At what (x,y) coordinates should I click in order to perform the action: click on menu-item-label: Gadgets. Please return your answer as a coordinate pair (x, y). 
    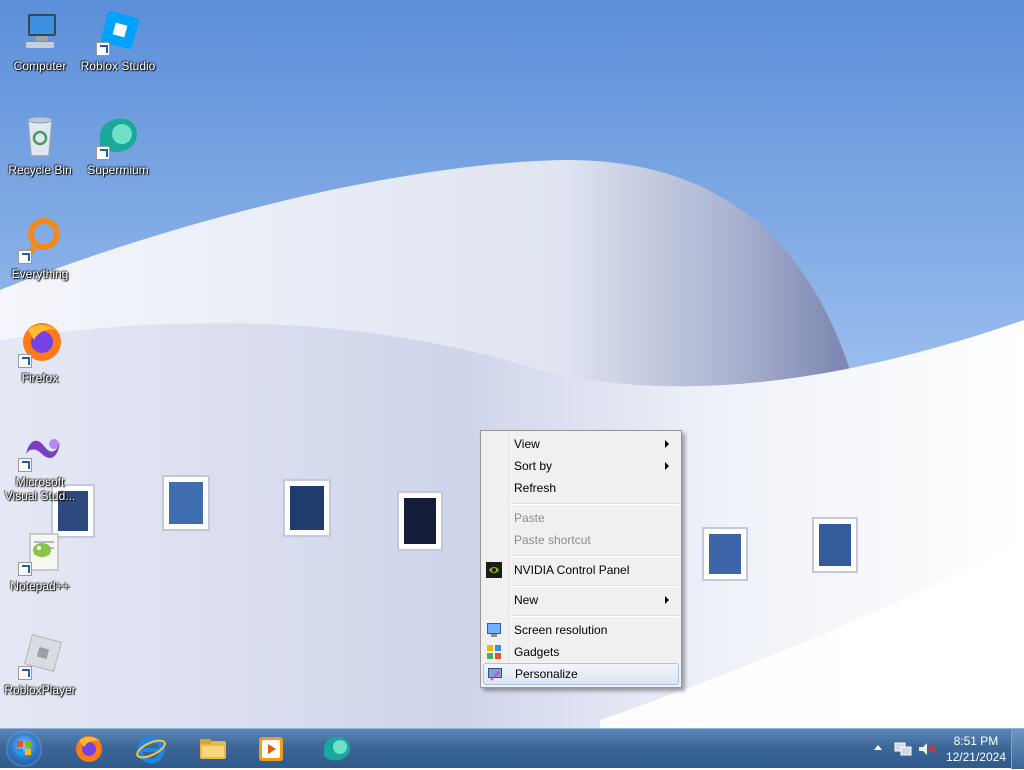
    Looking at the image, I should click on (537, 652).